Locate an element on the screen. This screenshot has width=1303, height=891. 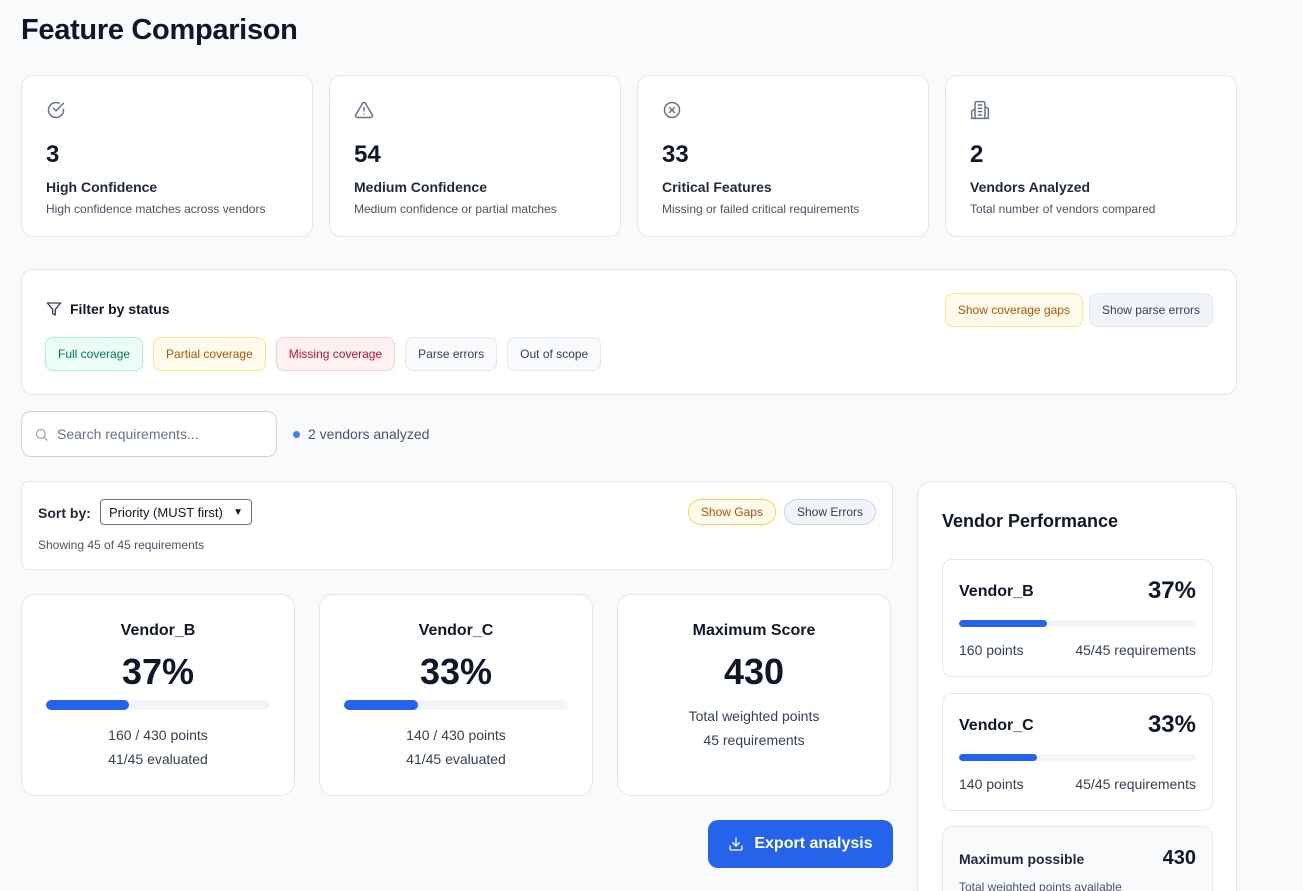
filter-actions: Show coverage gaps Show parse errors is located at coordinates (1078, 310).